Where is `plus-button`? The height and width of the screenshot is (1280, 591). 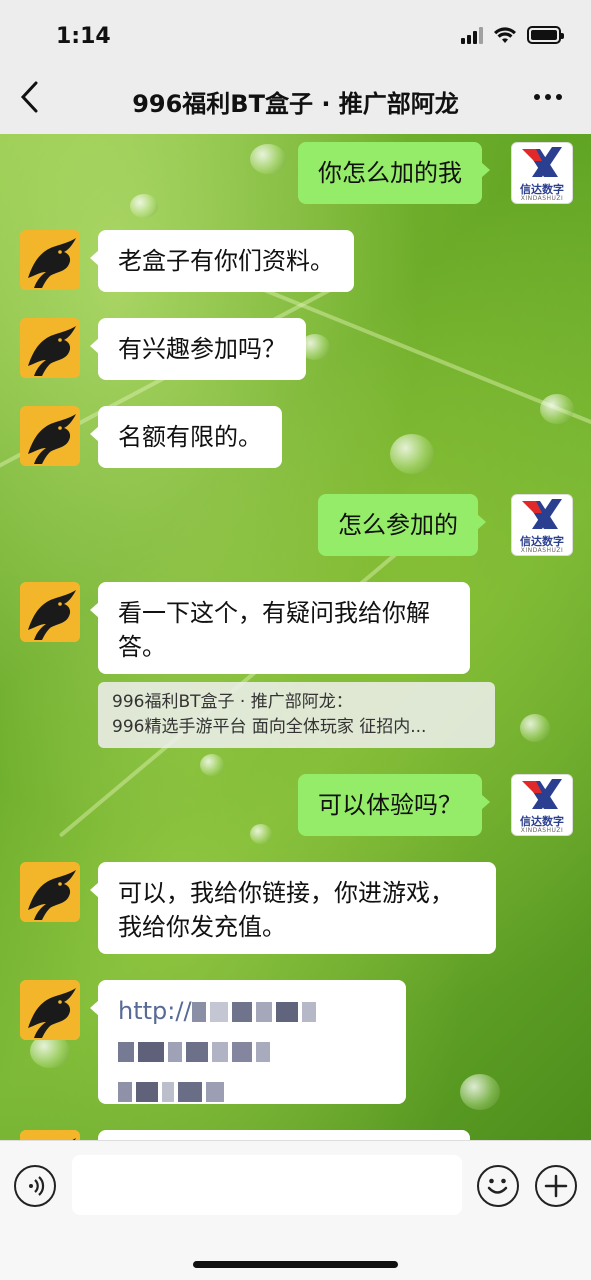 plus-button is located at coordinates (556, 1186).